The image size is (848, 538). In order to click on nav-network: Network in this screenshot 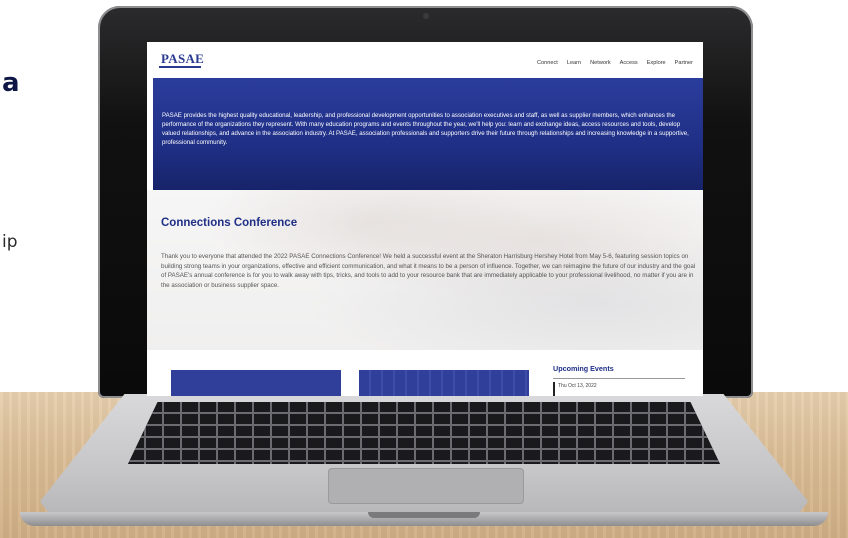, I will do `click(600, 63)`.